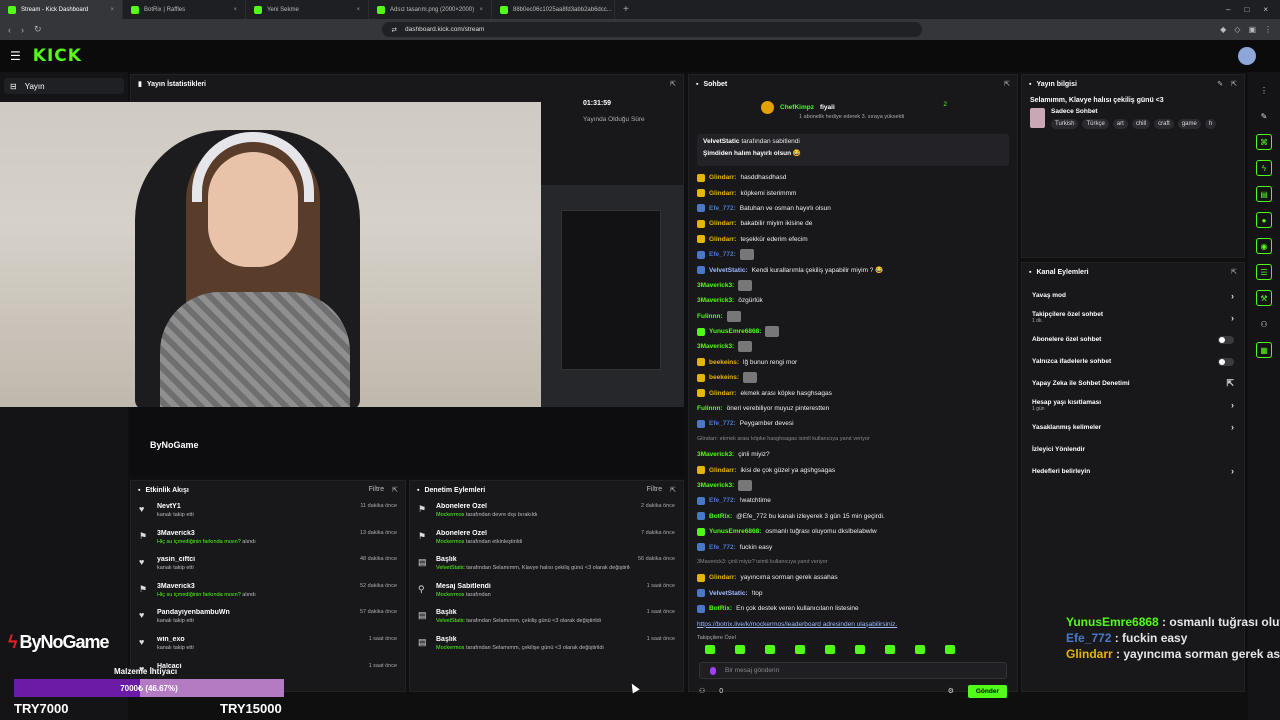  I want to click on browser-tab: 88b0ec06c1025aa8fd3abb2ab6dcc...×, so click(553, 9).